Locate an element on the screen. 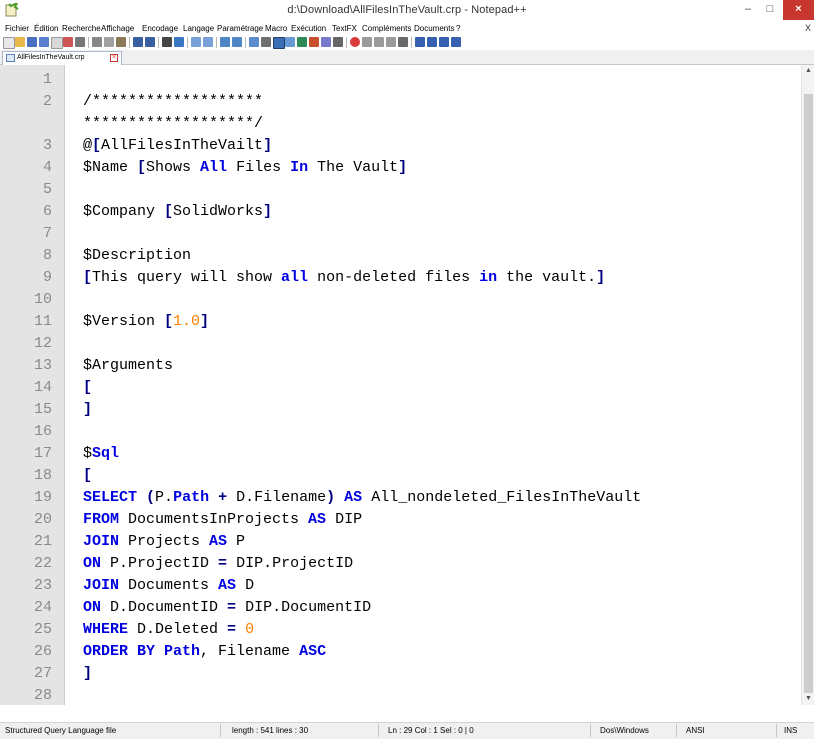 The height and width of the screenshot is (739, 814). scroll-up-arrow-icon: ▲ is located at coordinates (808, 71).